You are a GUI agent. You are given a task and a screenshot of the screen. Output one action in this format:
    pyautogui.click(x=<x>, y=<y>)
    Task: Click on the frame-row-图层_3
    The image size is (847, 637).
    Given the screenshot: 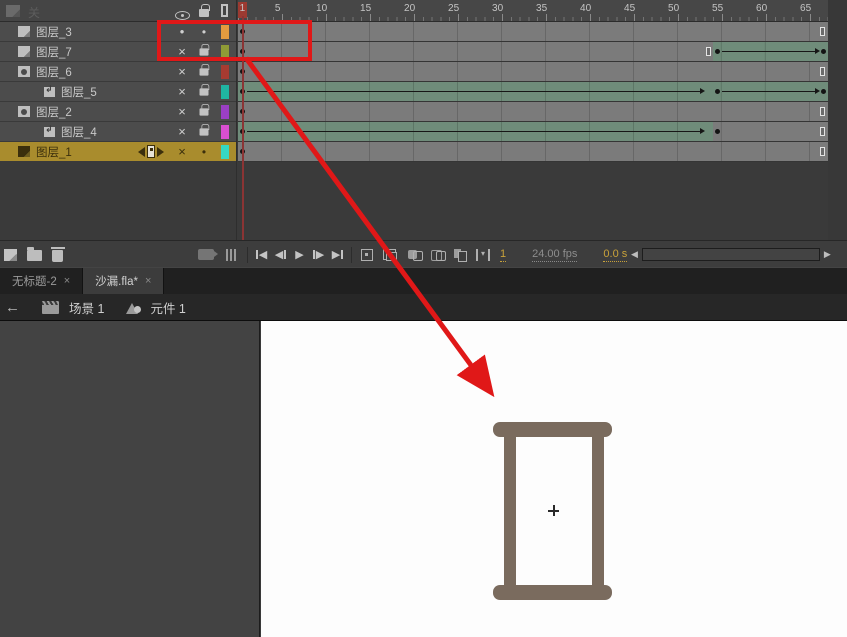 What is the action you would take?
    pyautogui.click(x=533, y=32)
    